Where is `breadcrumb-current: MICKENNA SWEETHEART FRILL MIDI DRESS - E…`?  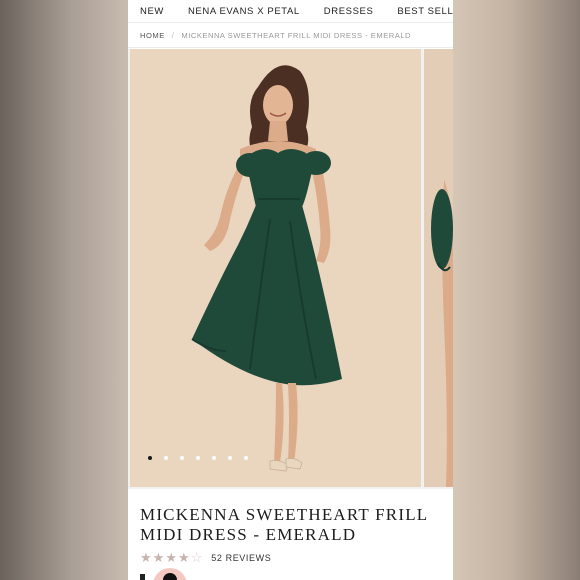
breadcrumb-current: MICKENNA SWEETHEART FRILL MIDI DRESS - E… is located at coordinates (296, 35).